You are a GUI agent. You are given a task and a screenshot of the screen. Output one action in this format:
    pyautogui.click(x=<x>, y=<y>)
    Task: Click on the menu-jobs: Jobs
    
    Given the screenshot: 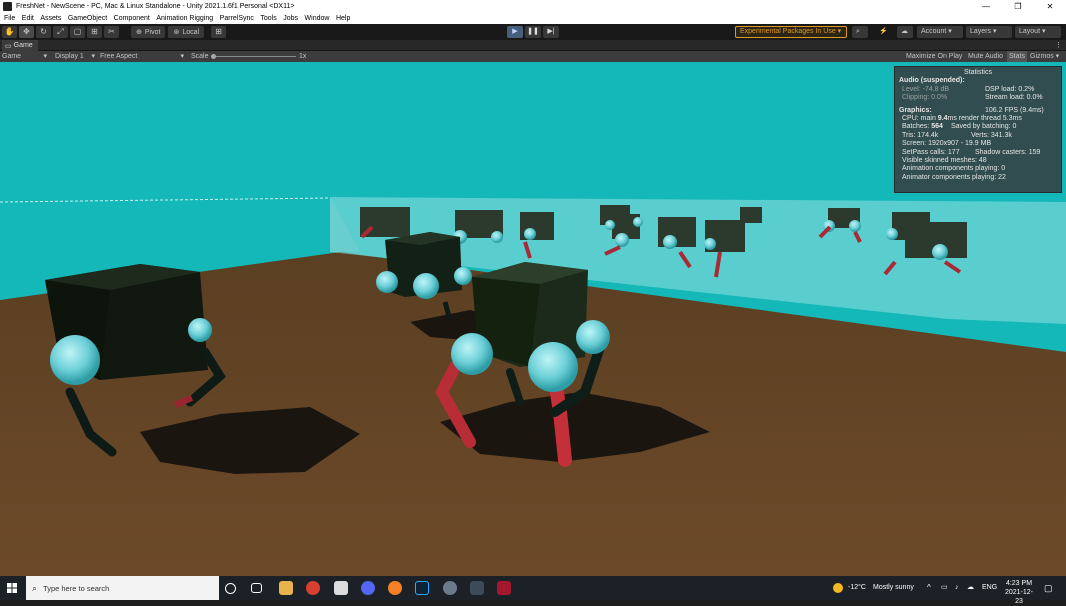 What is the action you would take?
    pyautogui.click(x=290, y=18)
    